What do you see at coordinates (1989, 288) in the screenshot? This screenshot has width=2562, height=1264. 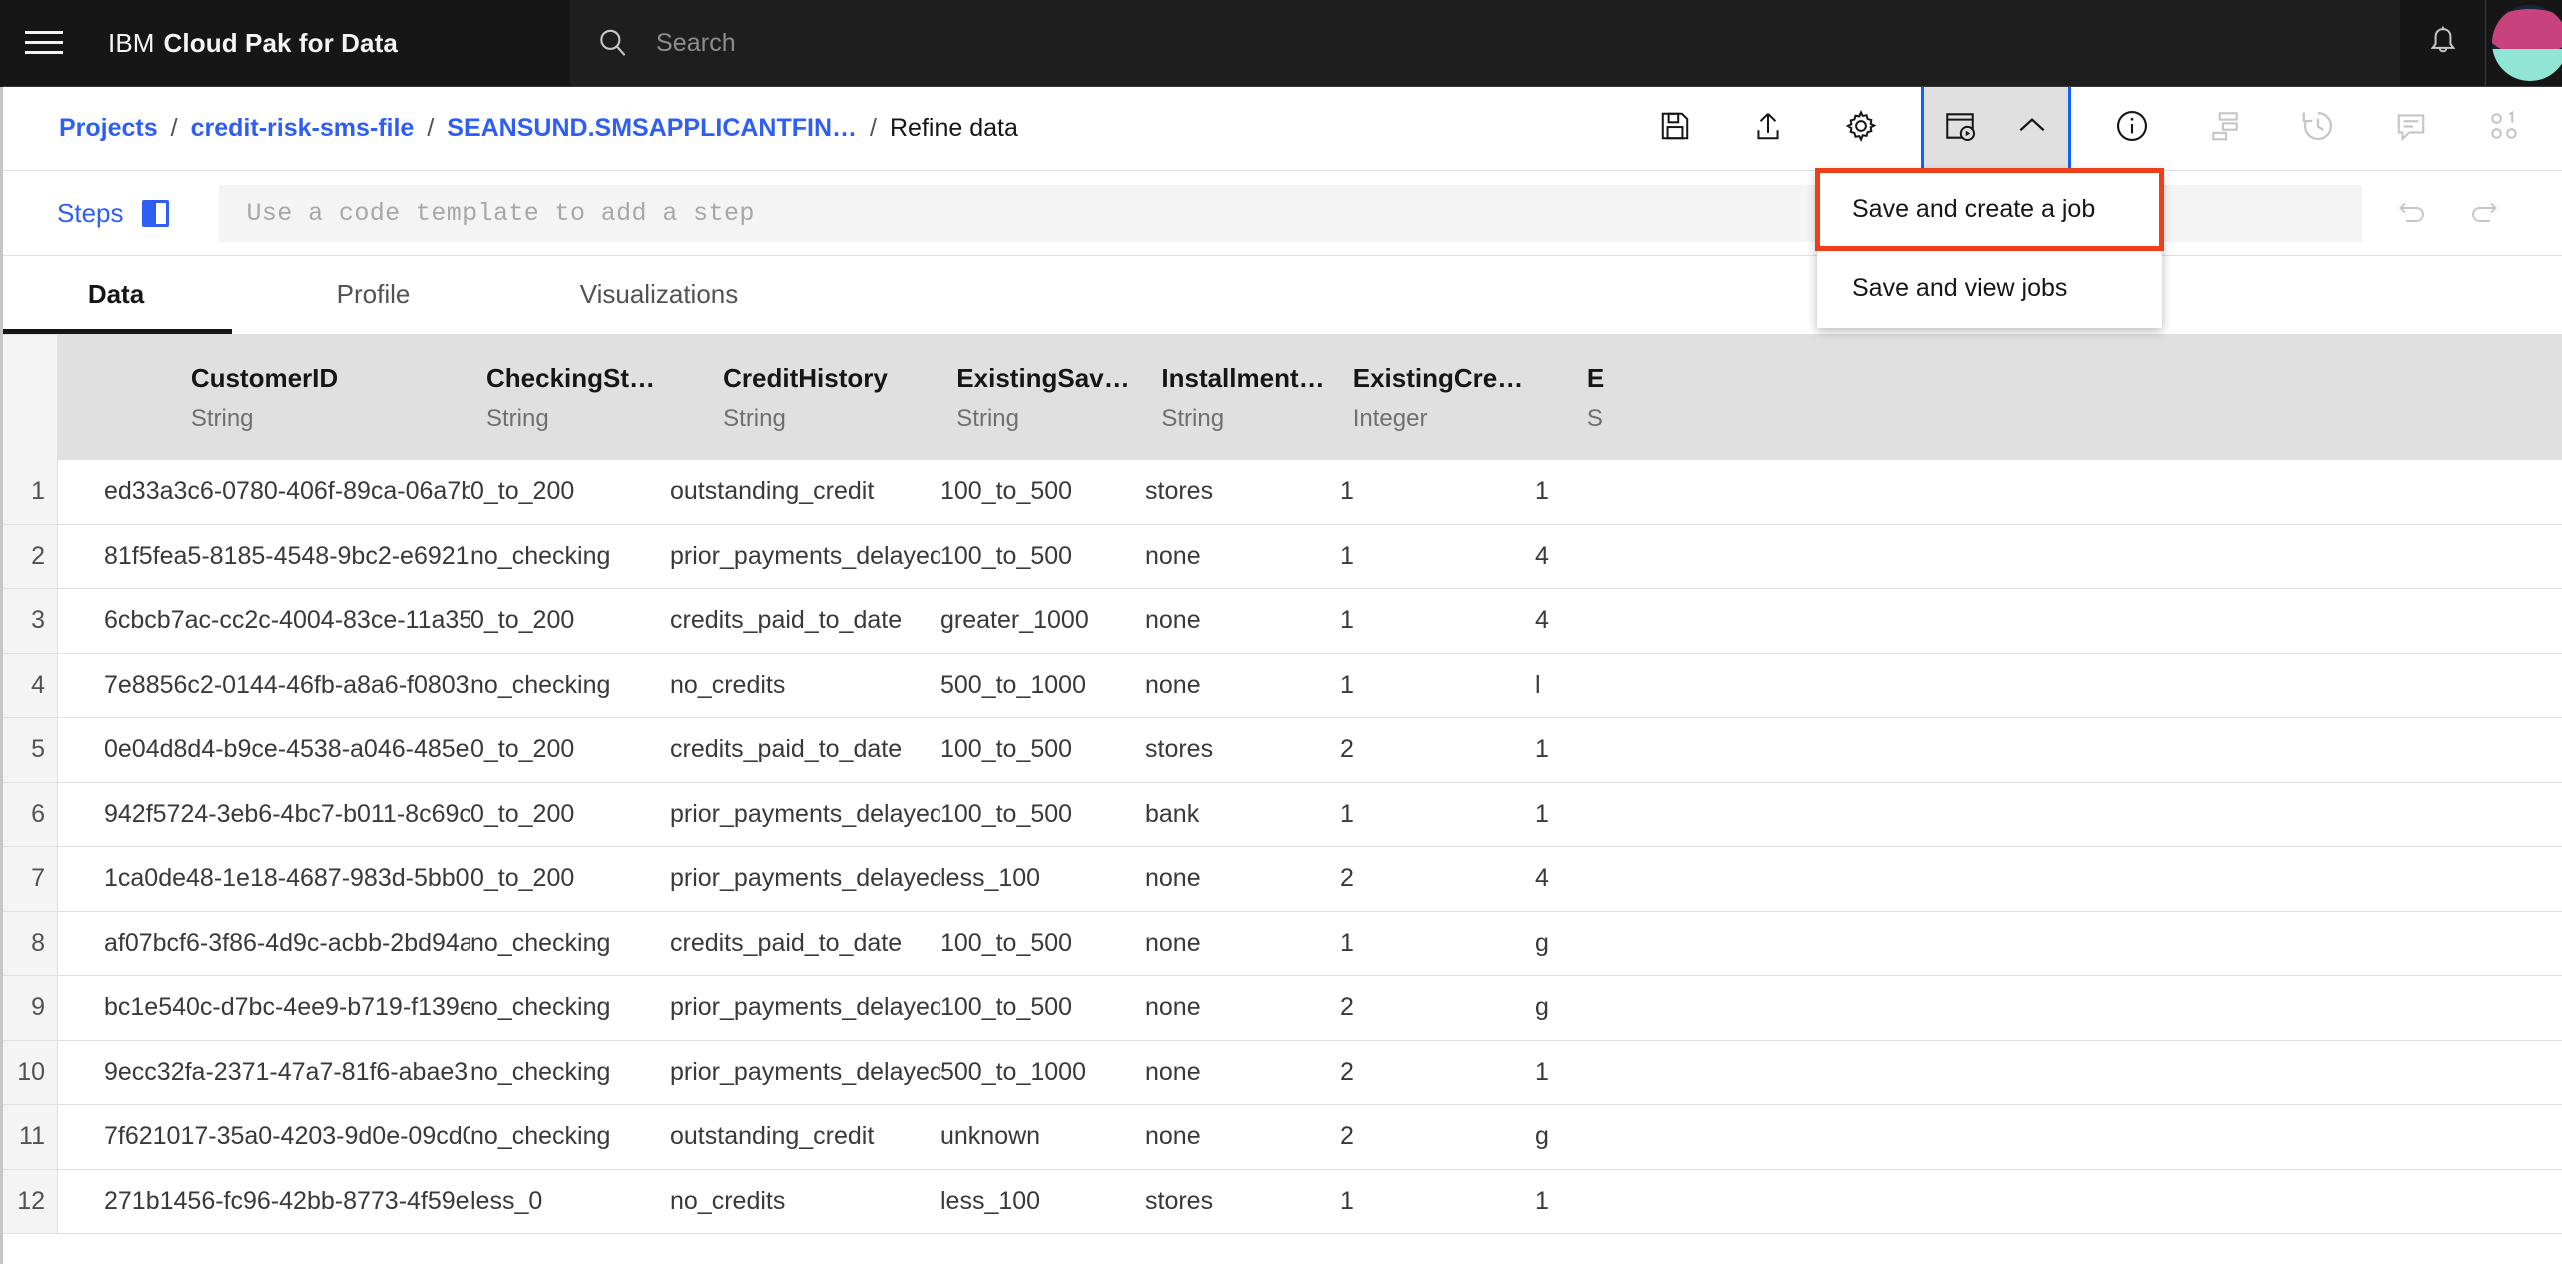 I see `menu-item-save-and-view-jobs: Save and view jobs` at bounding box center [1989, 288].